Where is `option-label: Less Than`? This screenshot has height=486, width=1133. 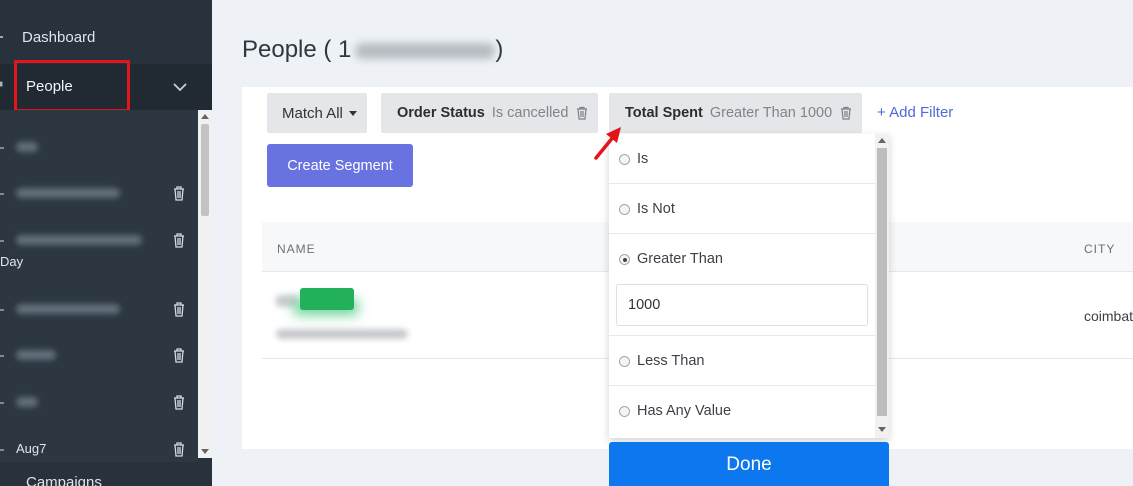
option-label: Less Than is located at coordinates (671, 361).